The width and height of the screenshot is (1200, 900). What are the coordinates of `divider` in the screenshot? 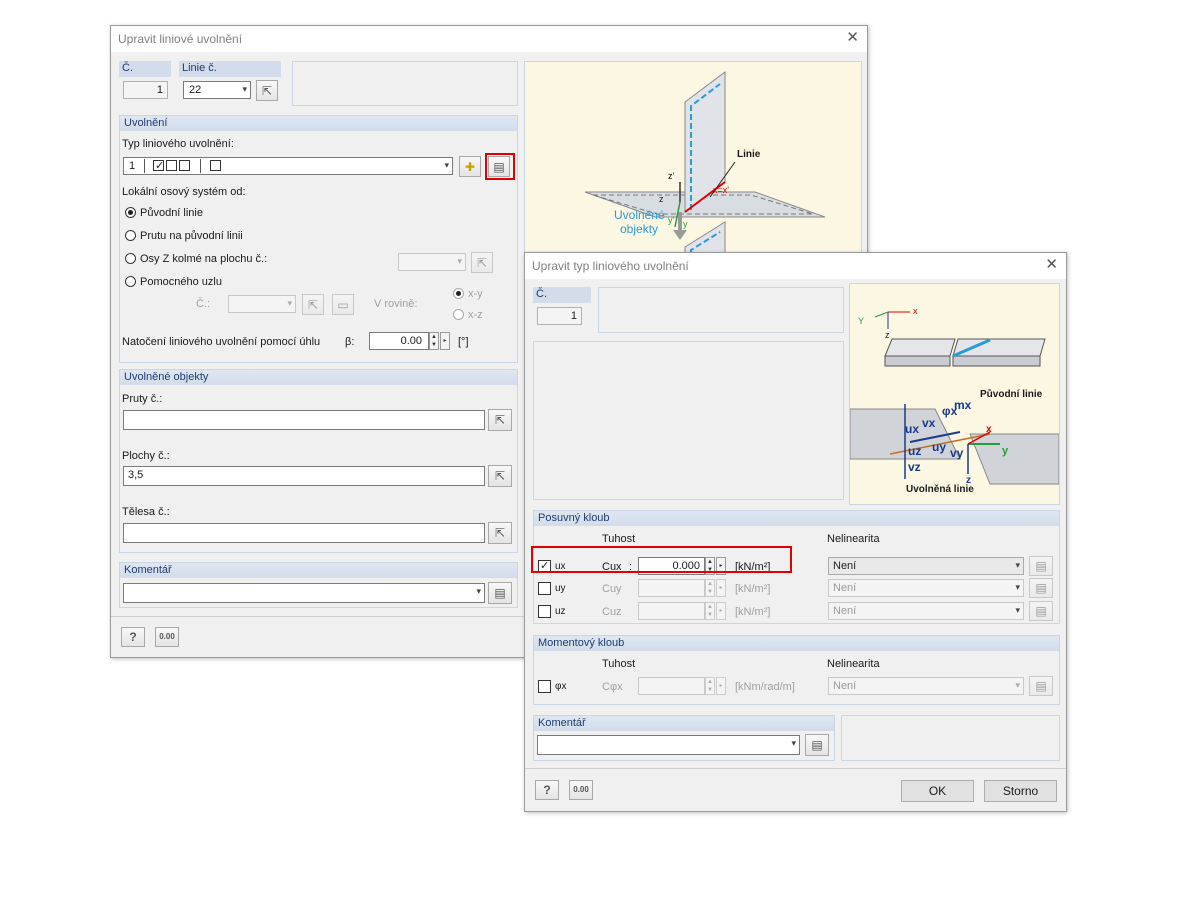 It's located at (144, 166).